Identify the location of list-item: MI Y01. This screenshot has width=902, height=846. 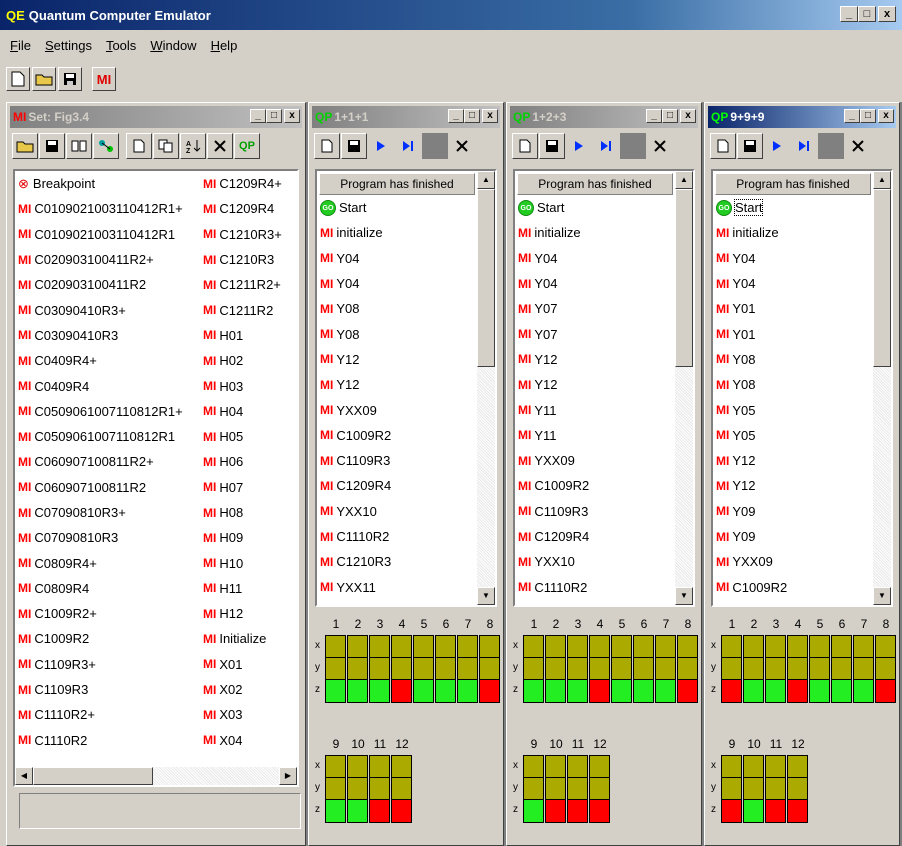
(793, 333).